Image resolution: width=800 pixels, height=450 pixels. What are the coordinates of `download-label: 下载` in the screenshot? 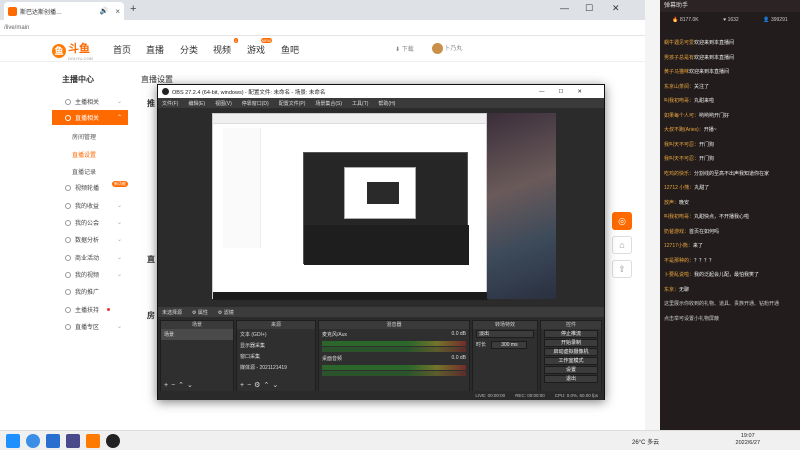 It's located at (408, 50).